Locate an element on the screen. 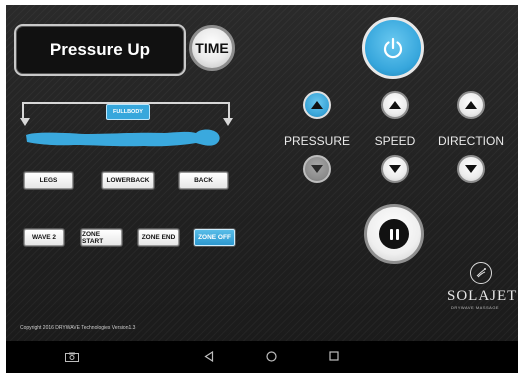  mode-display: Pressure Up is located at coordinates (100, 50).